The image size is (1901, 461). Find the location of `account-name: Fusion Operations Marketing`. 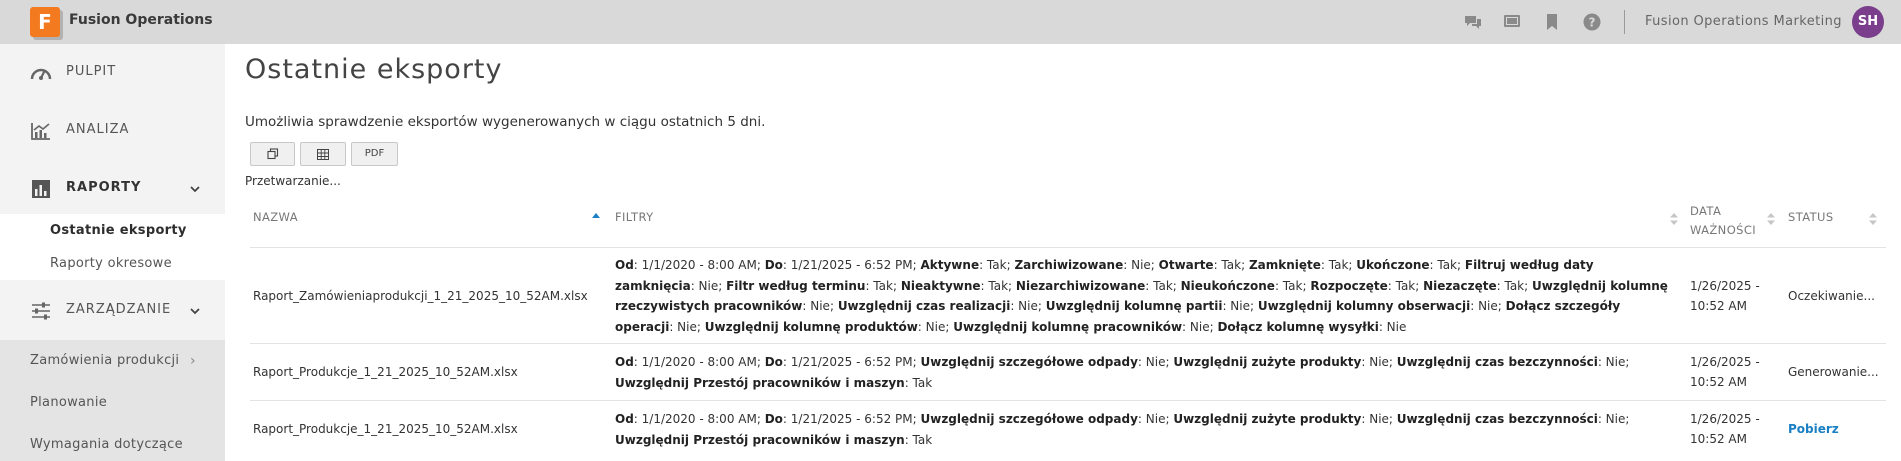

account-name: Fusion Operations Marketing is located at coordinates (1743, 21).